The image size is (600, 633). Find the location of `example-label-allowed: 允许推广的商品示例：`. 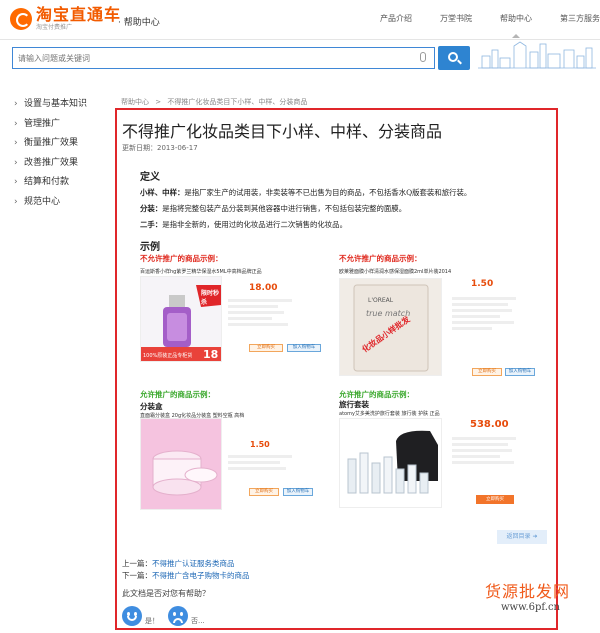

example-label-allowed: 允许推广的商品示例： is located at coordinates (177, 394).